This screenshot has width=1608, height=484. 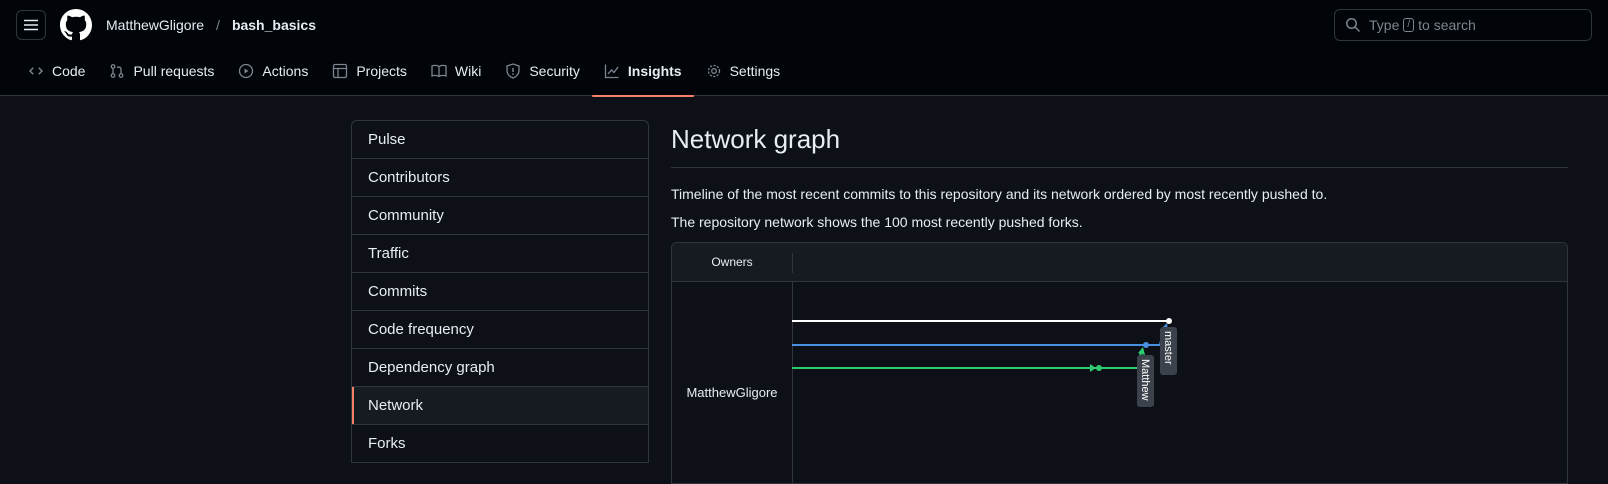 I want to click on search-prefix: Type, so click(x=1384, y=25).